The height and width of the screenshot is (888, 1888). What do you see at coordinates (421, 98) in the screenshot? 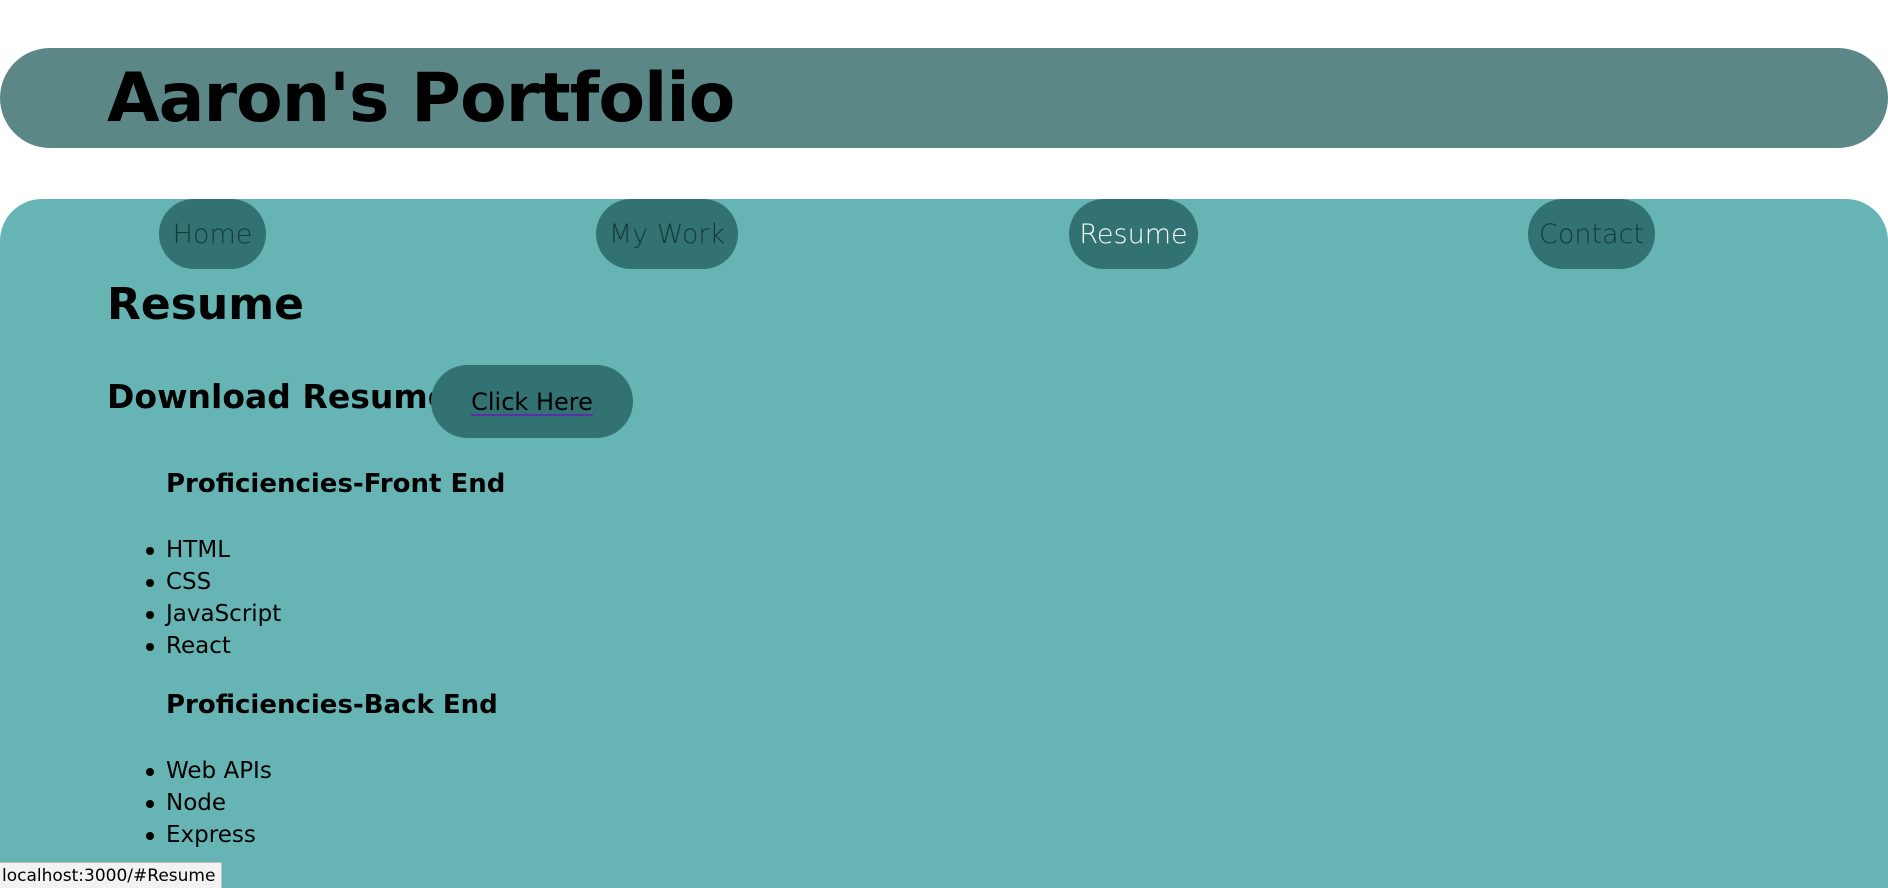
I see `site-title: Aaron's Portfolio` at bounding box center [421, 98].